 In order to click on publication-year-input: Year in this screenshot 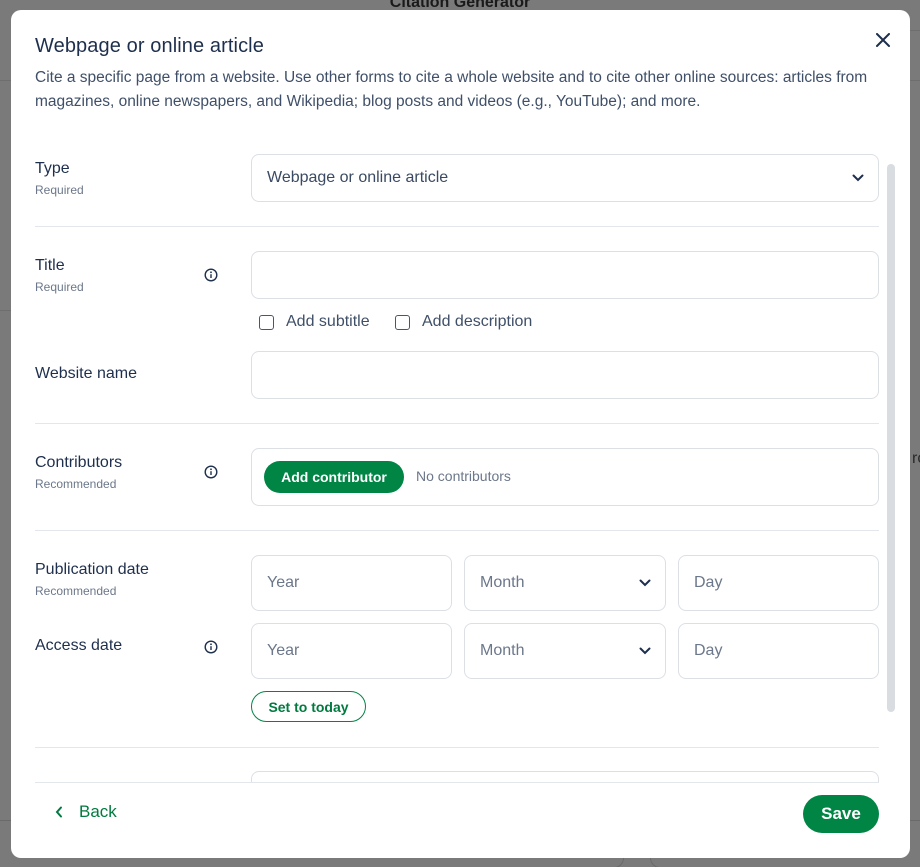, I will do `click(351, 583)`.